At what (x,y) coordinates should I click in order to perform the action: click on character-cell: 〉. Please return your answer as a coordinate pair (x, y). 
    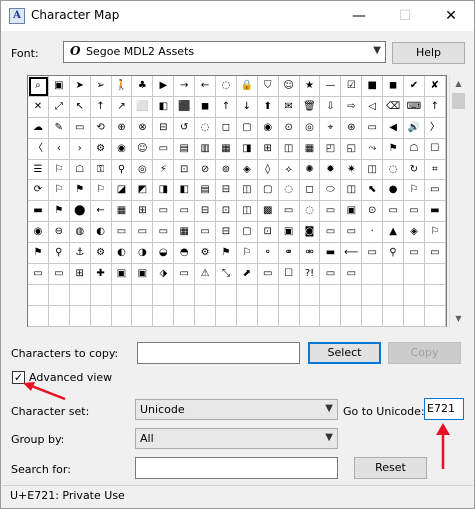
    Looking at the image, I should click on (435, 128).